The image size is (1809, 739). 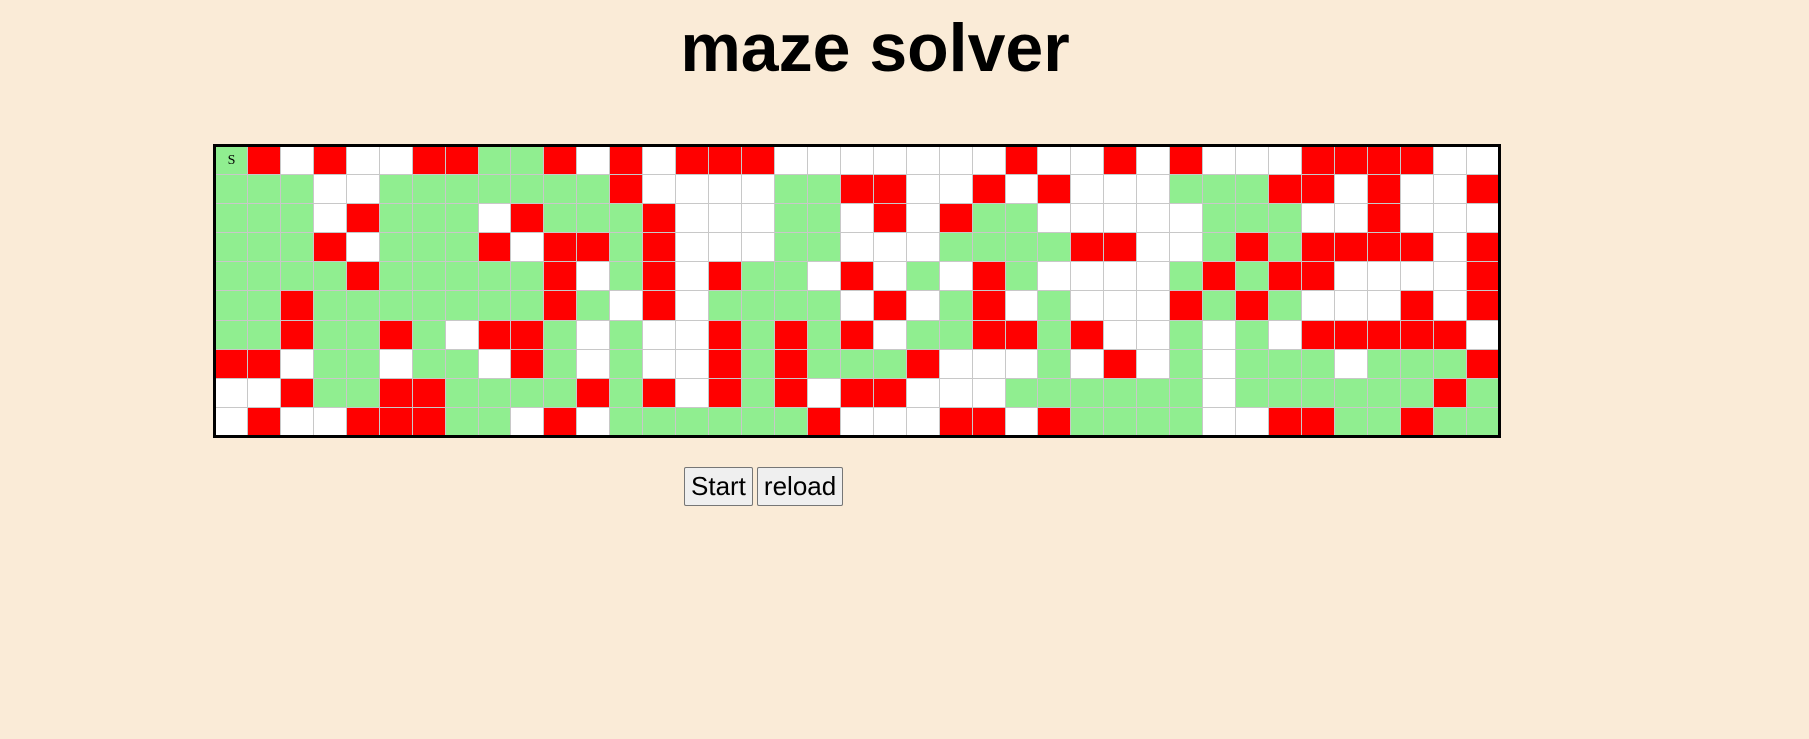 What do you see at coordinates (718, 486) in the screenshot?
I see `start-button: Start` at bounding box center [718, 486].